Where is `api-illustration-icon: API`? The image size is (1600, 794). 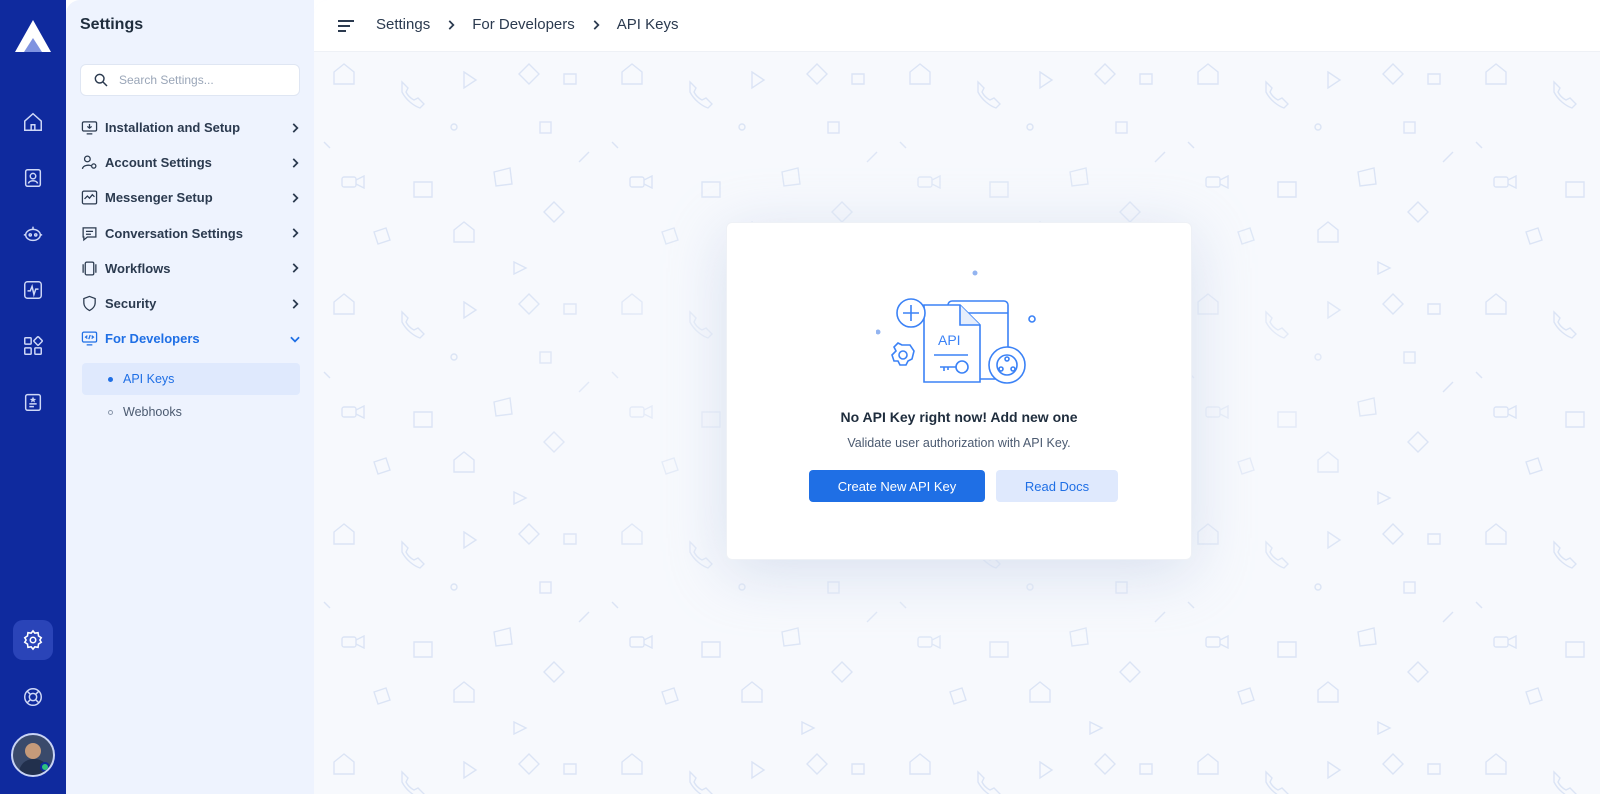 api-illustration-icon: API is located at coordinates (956, 327).